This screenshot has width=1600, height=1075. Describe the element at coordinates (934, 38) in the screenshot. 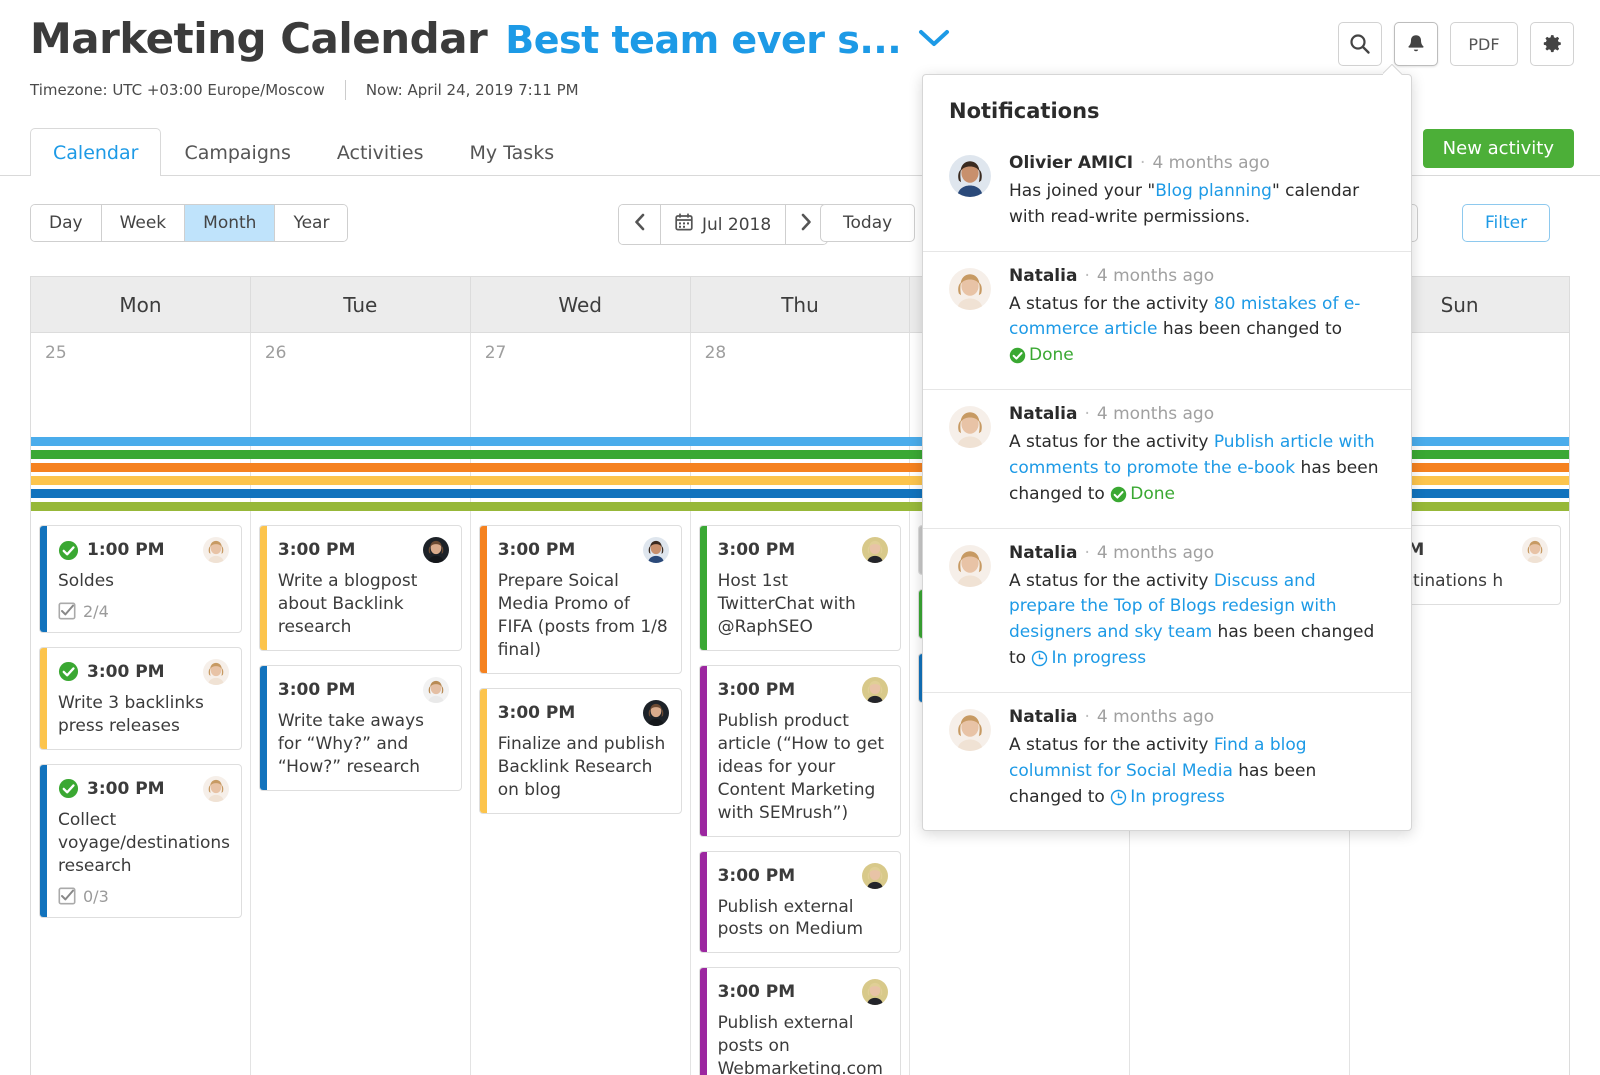

I see `chevron-down-icon` at that location.